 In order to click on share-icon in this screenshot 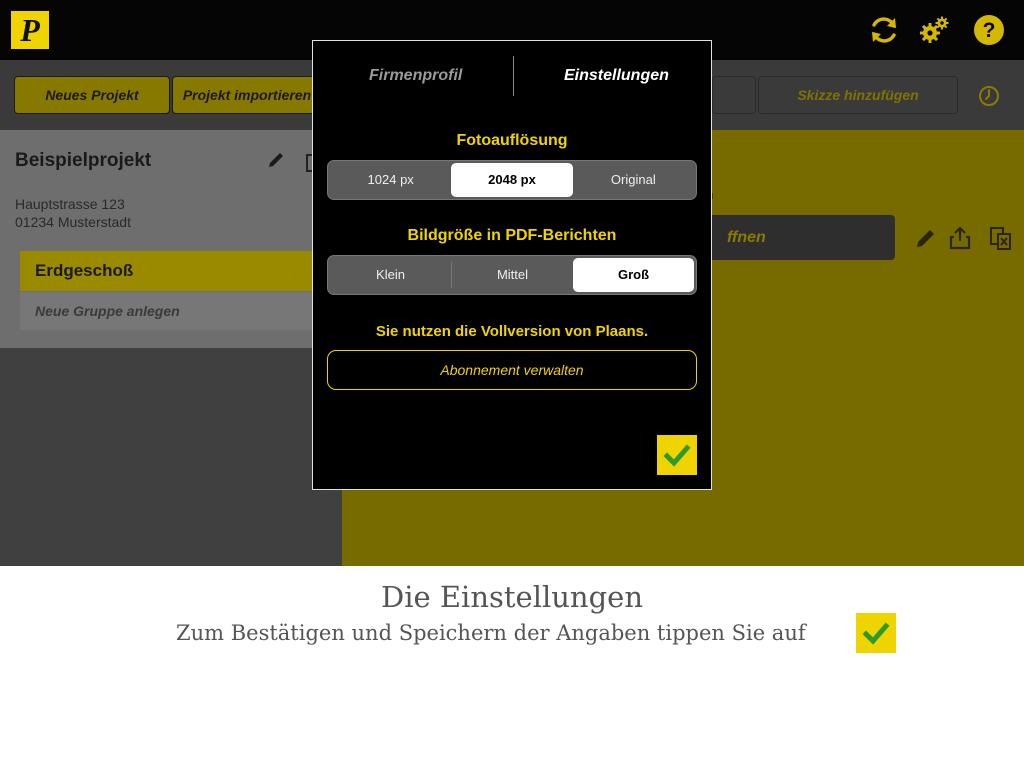, I will do `click(960, 238)`.